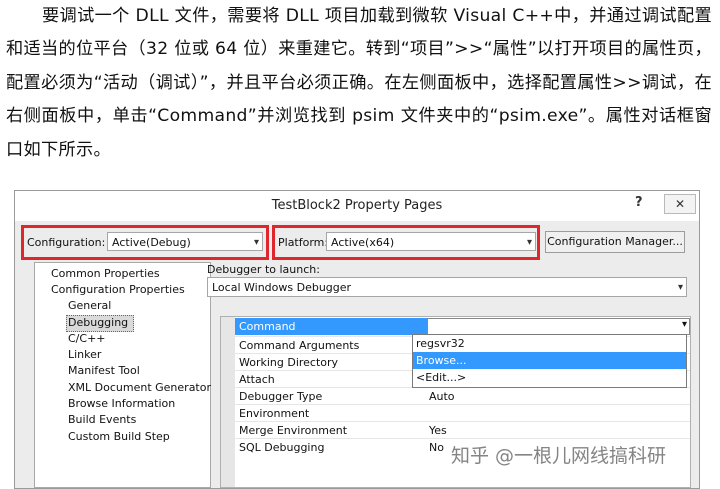  I want to click on property-row: Debugger Type Auto, so click(462, 396).